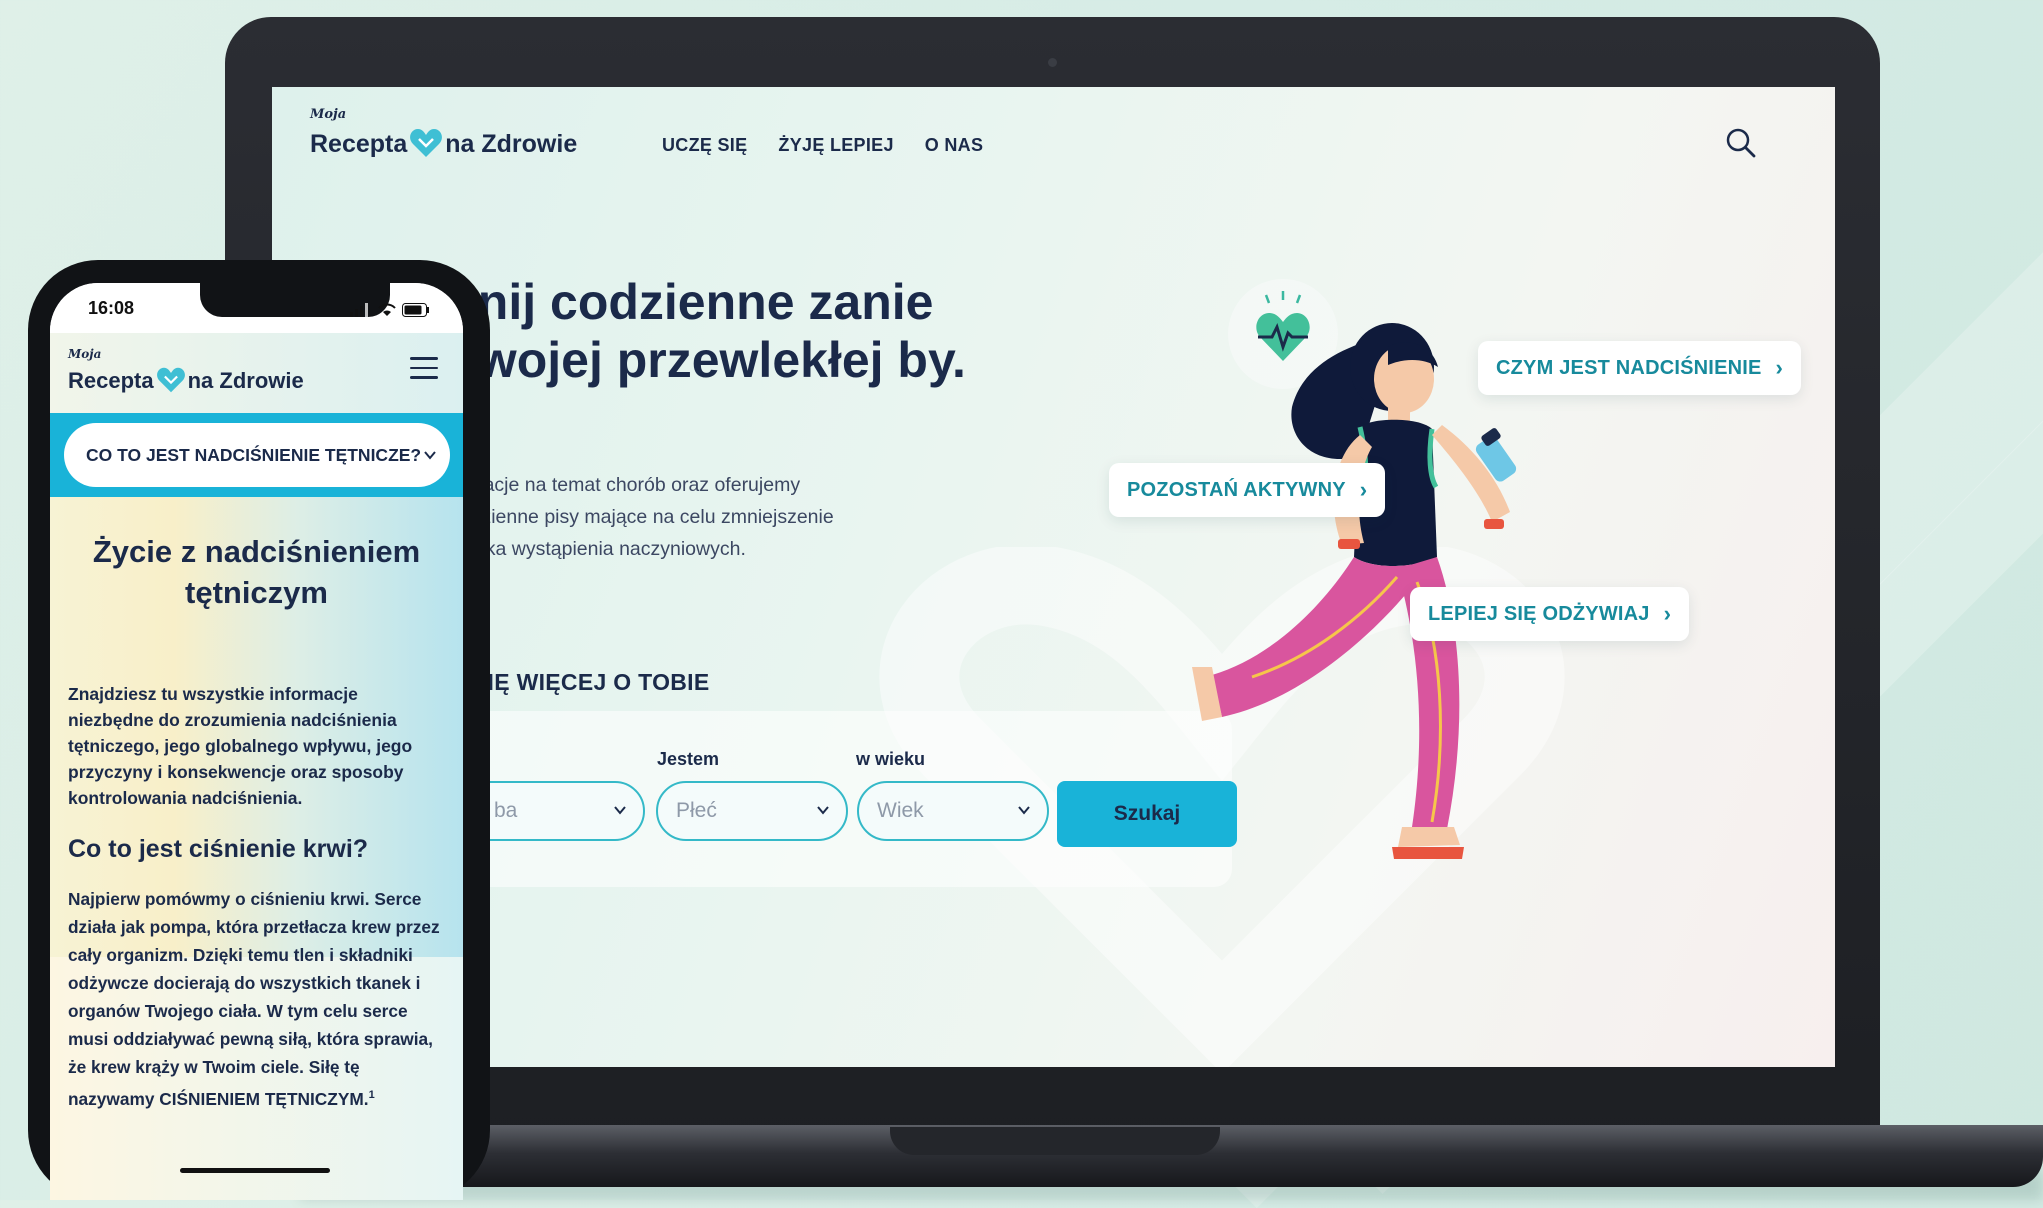 This screenshot has height=1208, width=2043. Describe the element at coordinates (953, 811) in the screenshot. I see `age-select: Wiek` at that location.